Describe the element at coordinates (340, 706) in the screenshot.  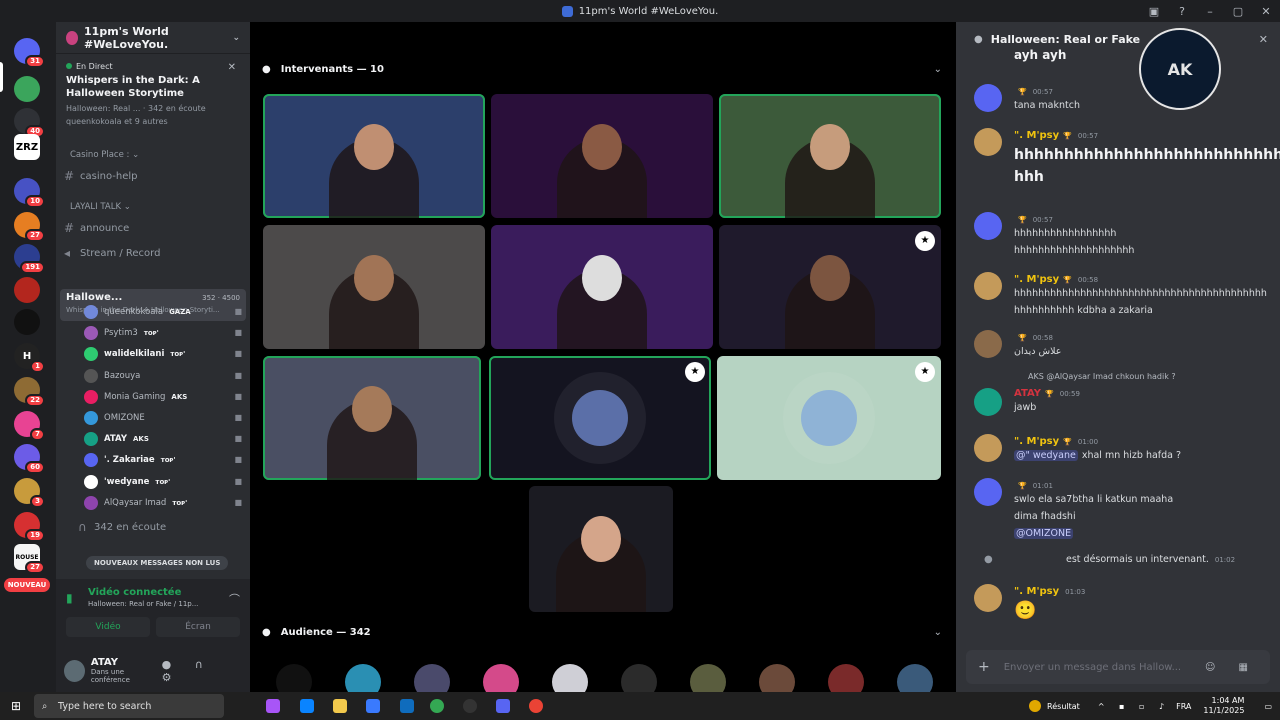
I see `explorer-icon` at that location.